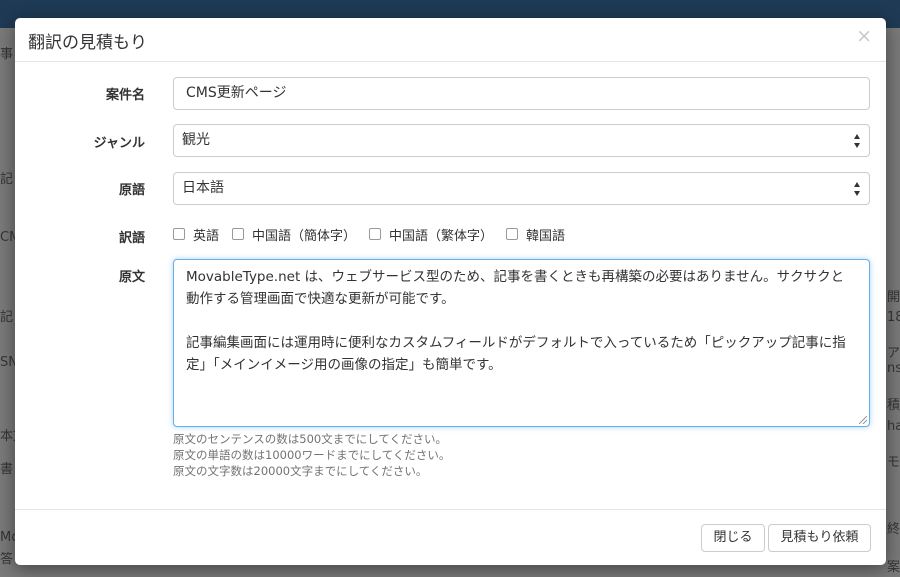 This screenshot has height=577, width=900. I want to click on background-fragment: 答, so click(7, 559).